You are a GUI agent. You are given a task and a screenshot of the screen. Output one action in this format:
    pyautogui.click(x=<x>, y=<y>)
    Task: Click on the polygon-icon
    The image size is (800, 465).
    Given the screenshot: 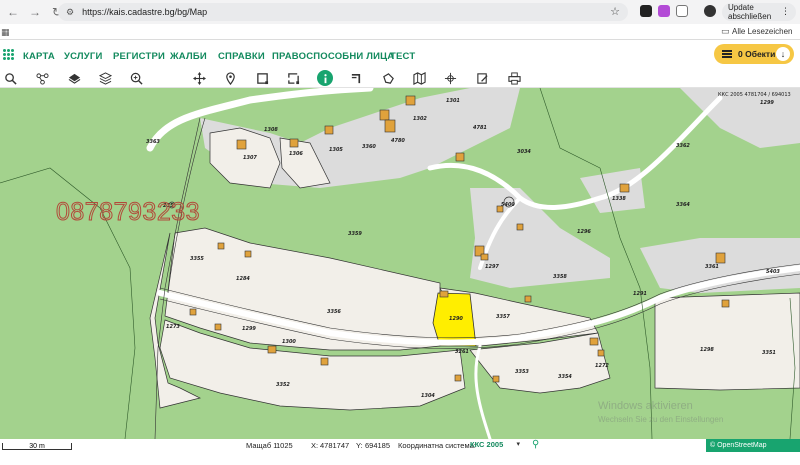 What is the action you would take?
    pyautogui.click(x=388, y=78)
    